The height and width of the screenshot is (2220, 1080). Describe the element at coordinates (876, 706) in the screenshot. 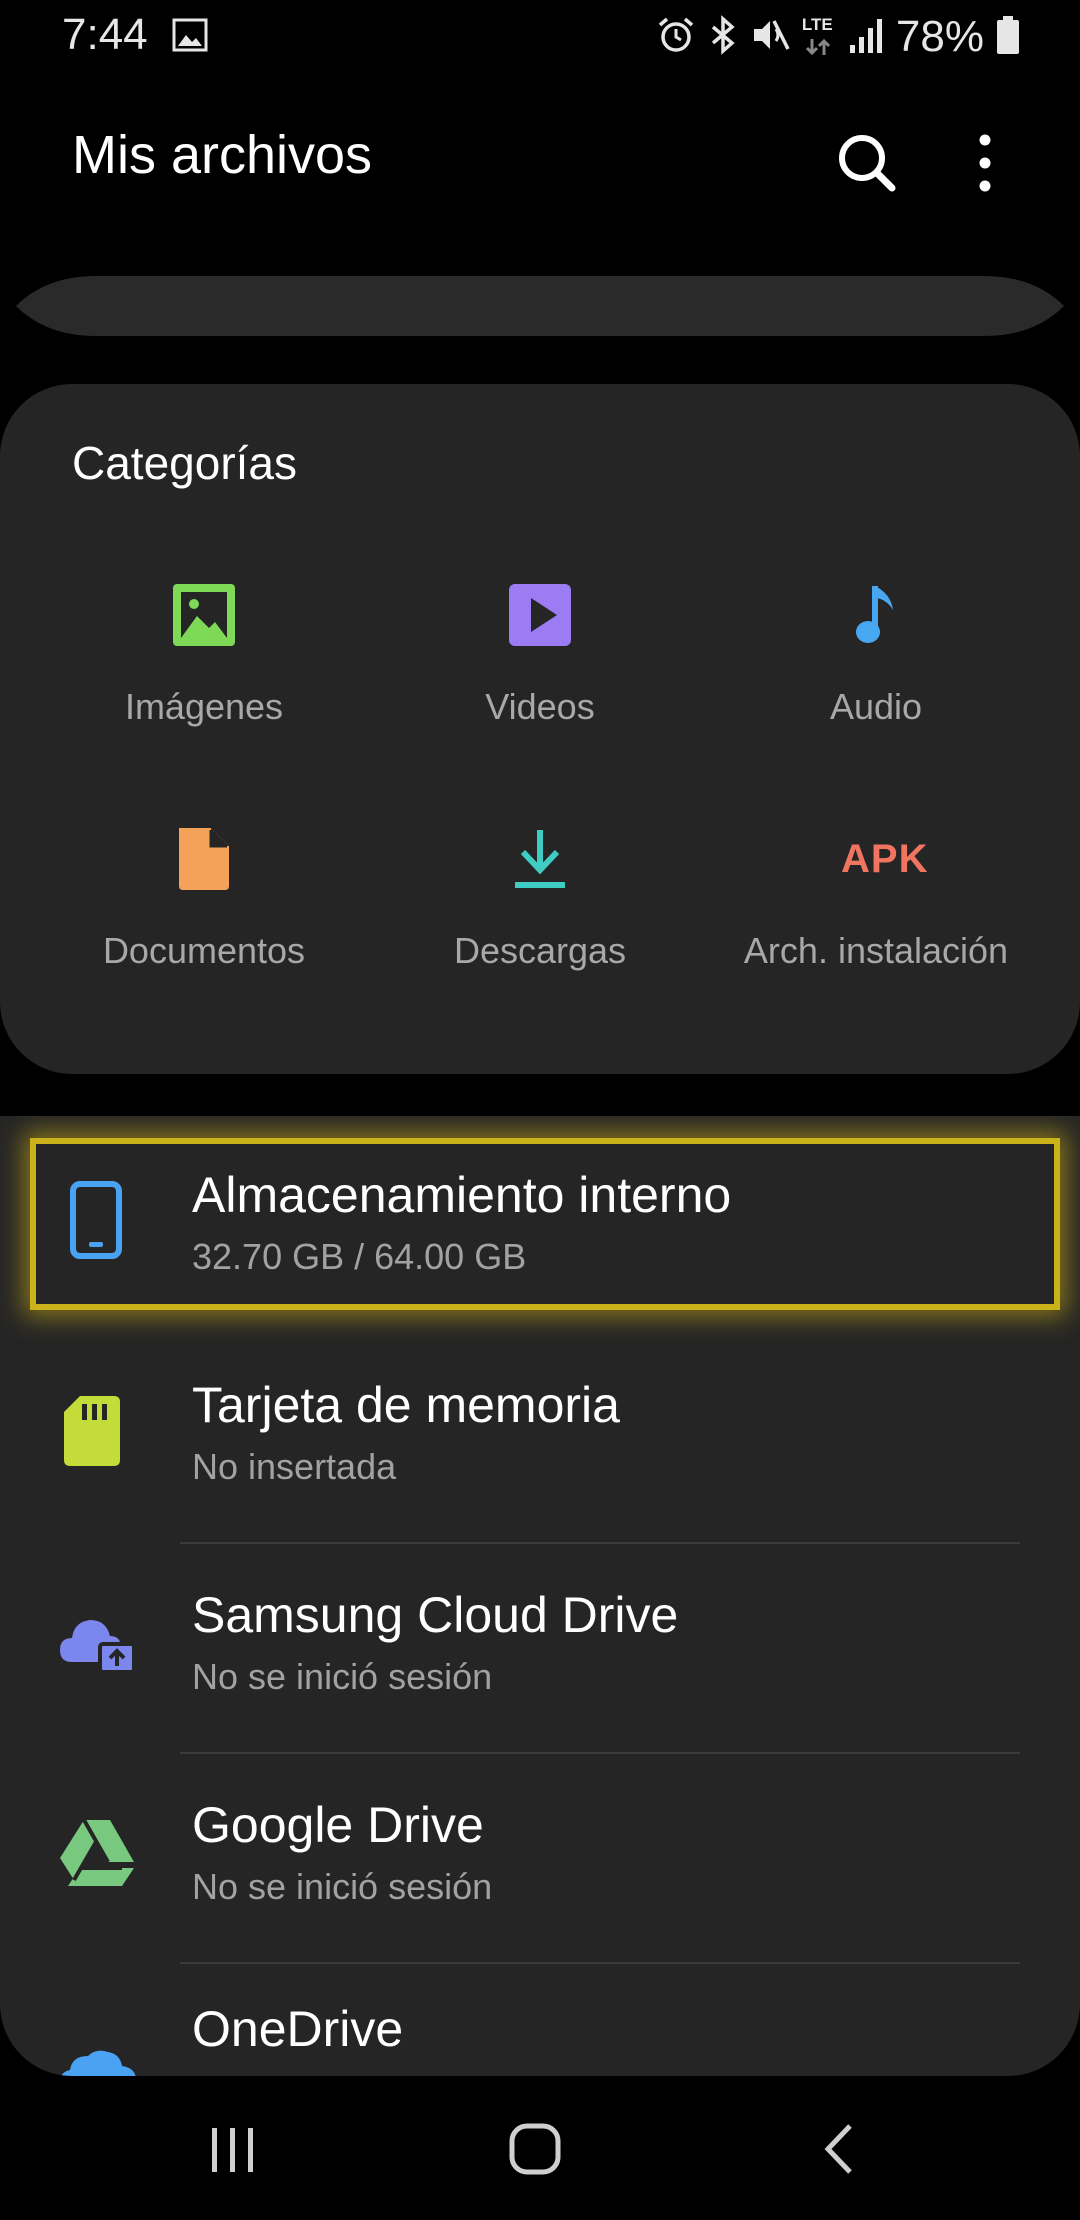

I see `category-label: Audio` at that location.